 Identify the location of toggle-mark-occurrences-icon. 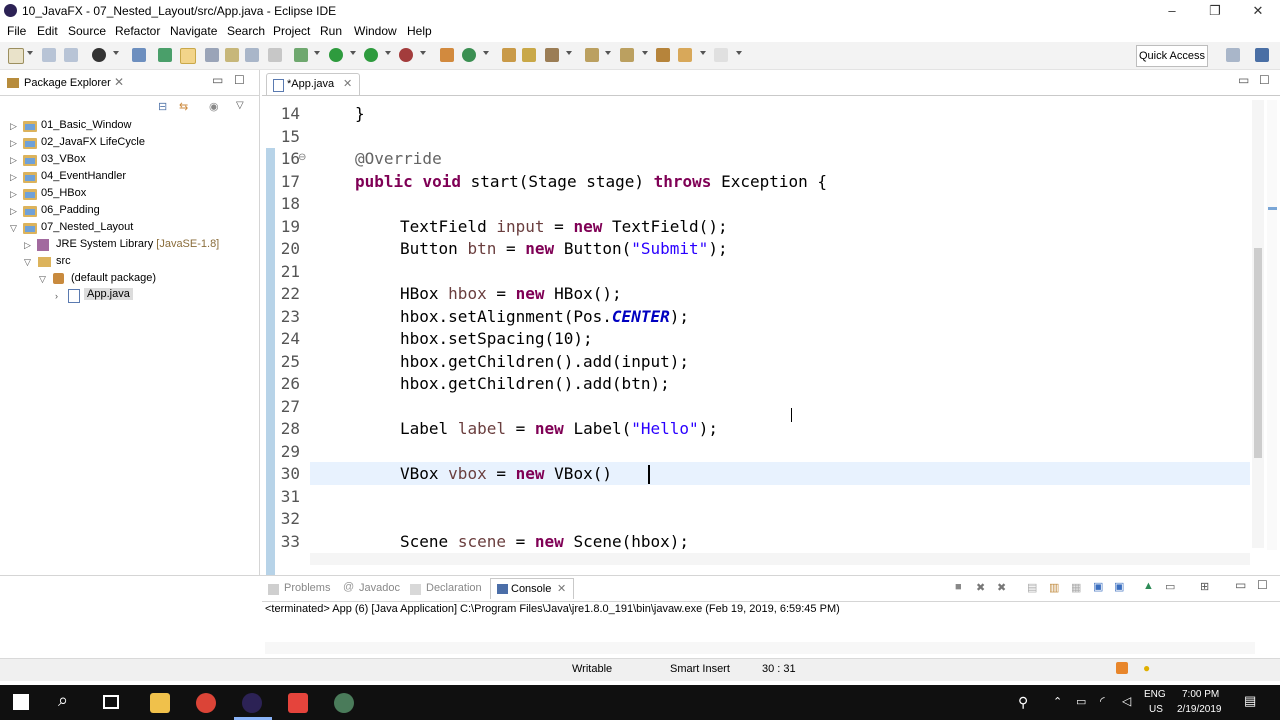
(188, 56).